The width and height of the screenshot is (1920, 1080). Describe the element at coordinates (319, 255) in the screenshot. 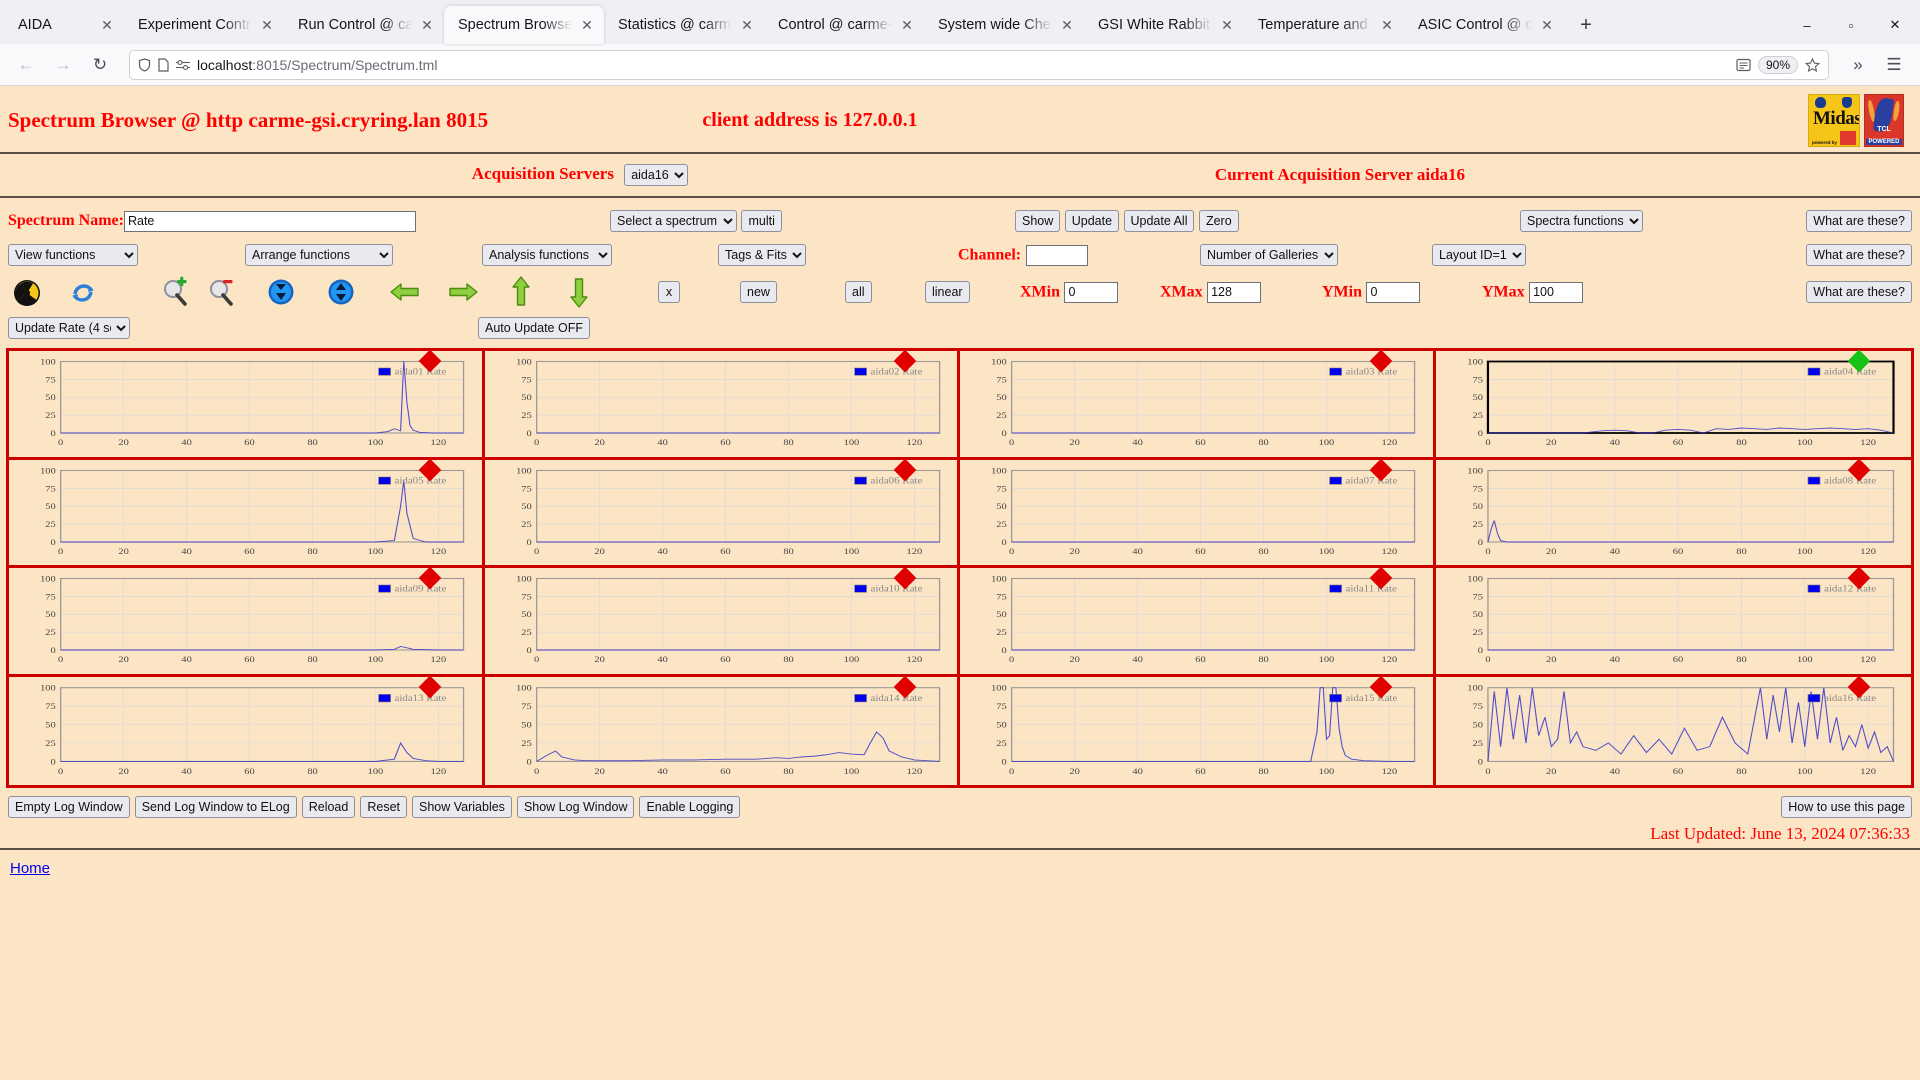

I see `arrange-functions-dropdown: Arrange functions` at that location.